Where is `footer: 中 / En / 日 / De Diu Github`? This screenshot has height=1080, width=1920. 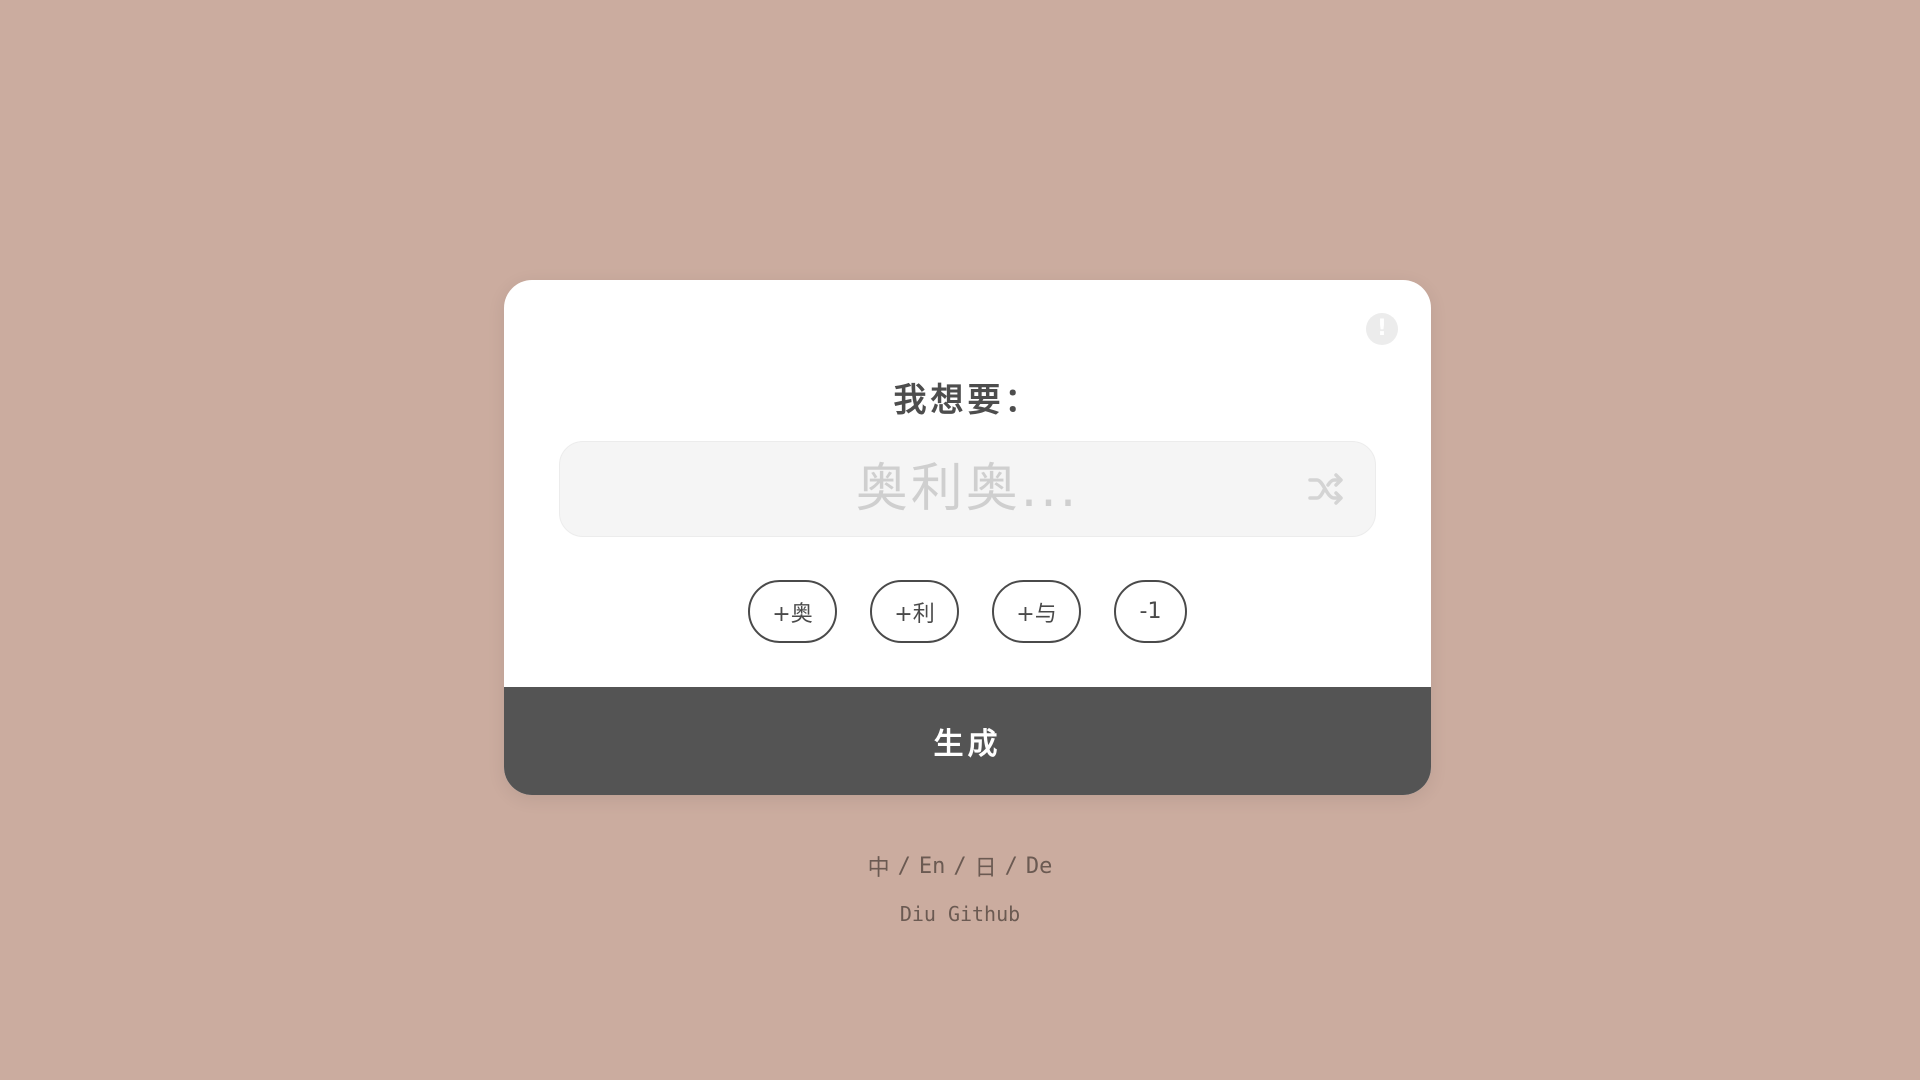 footer: 中 / En / 日 / De Diu Github is located at coordinates (960, 888).